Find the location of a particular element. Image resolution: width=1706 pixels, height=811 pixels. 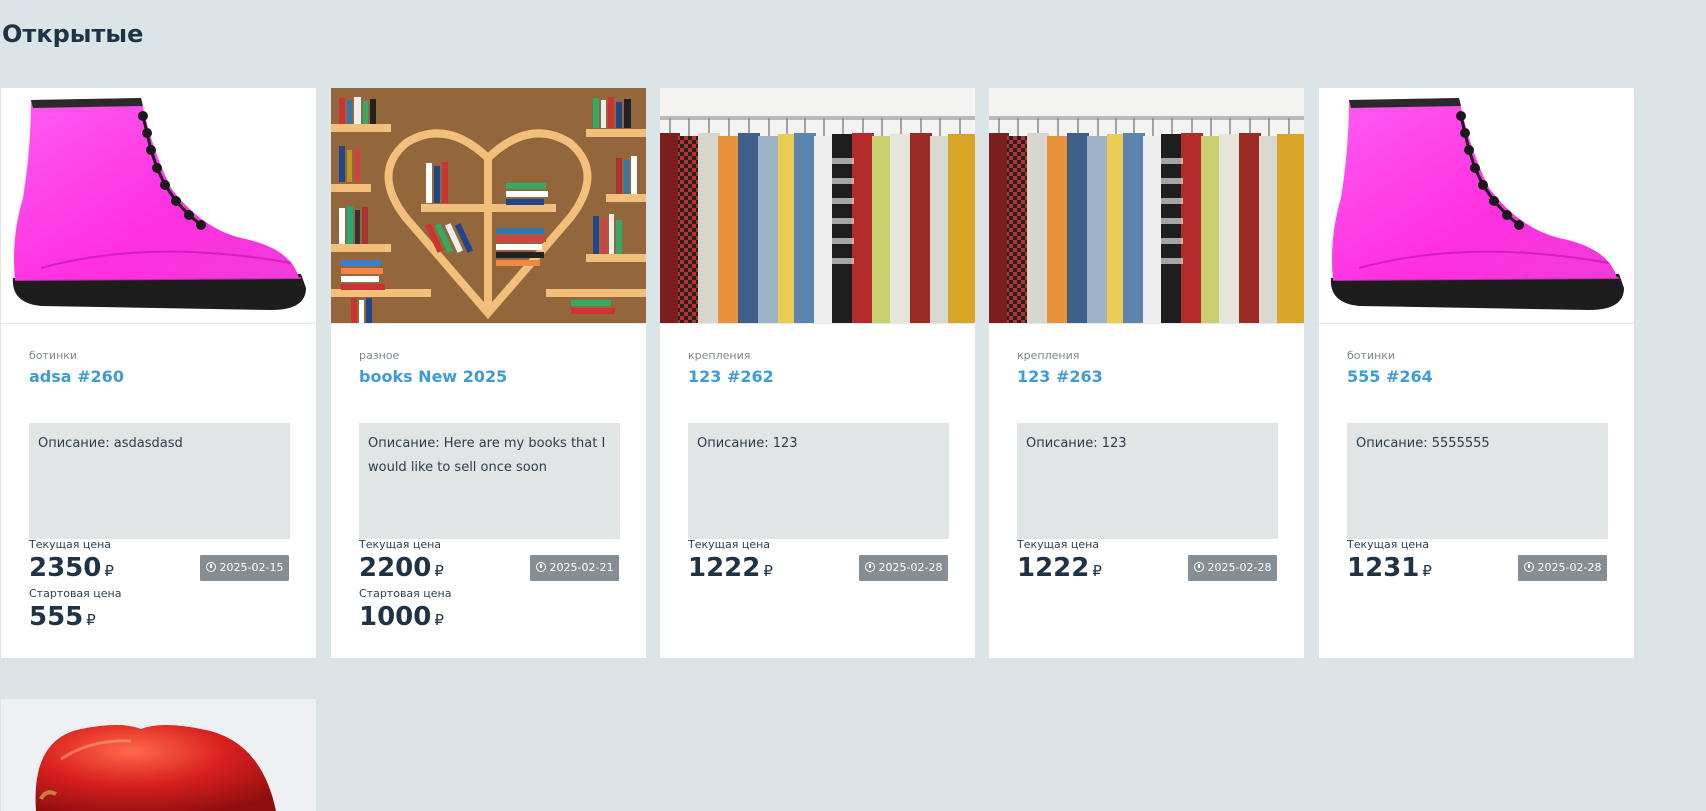

product-title-link: 123 #262 is located at coordinates (731, 376).